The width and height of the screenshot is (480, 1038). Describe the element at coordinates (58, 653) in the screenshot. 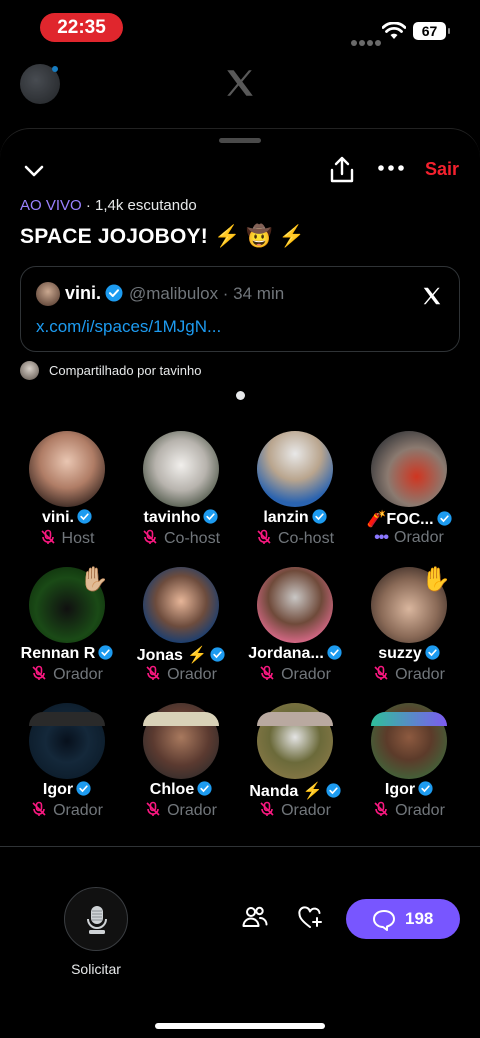

I see `participant-name: Rennan R` at that location.